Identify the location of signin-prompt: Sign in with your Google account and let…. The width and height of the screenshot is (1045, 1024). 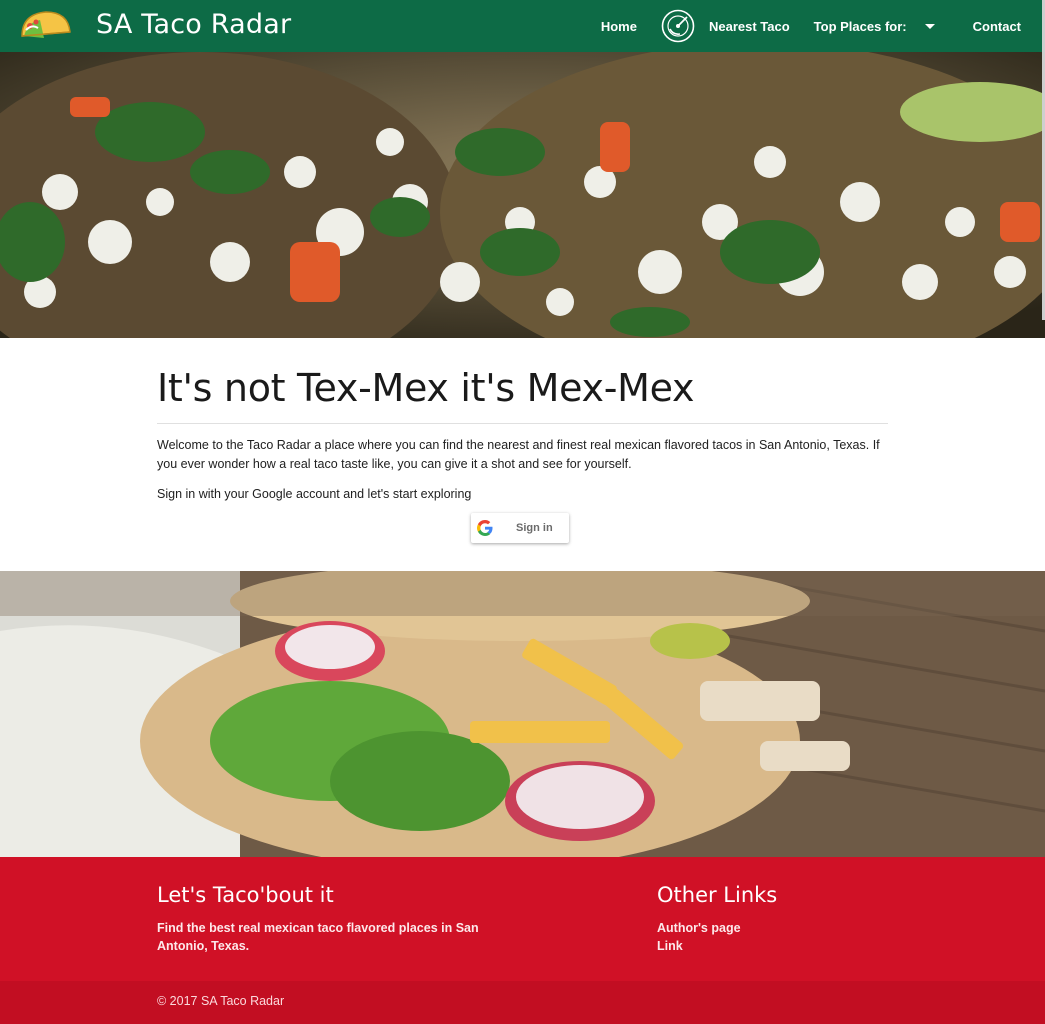
(314, 494).